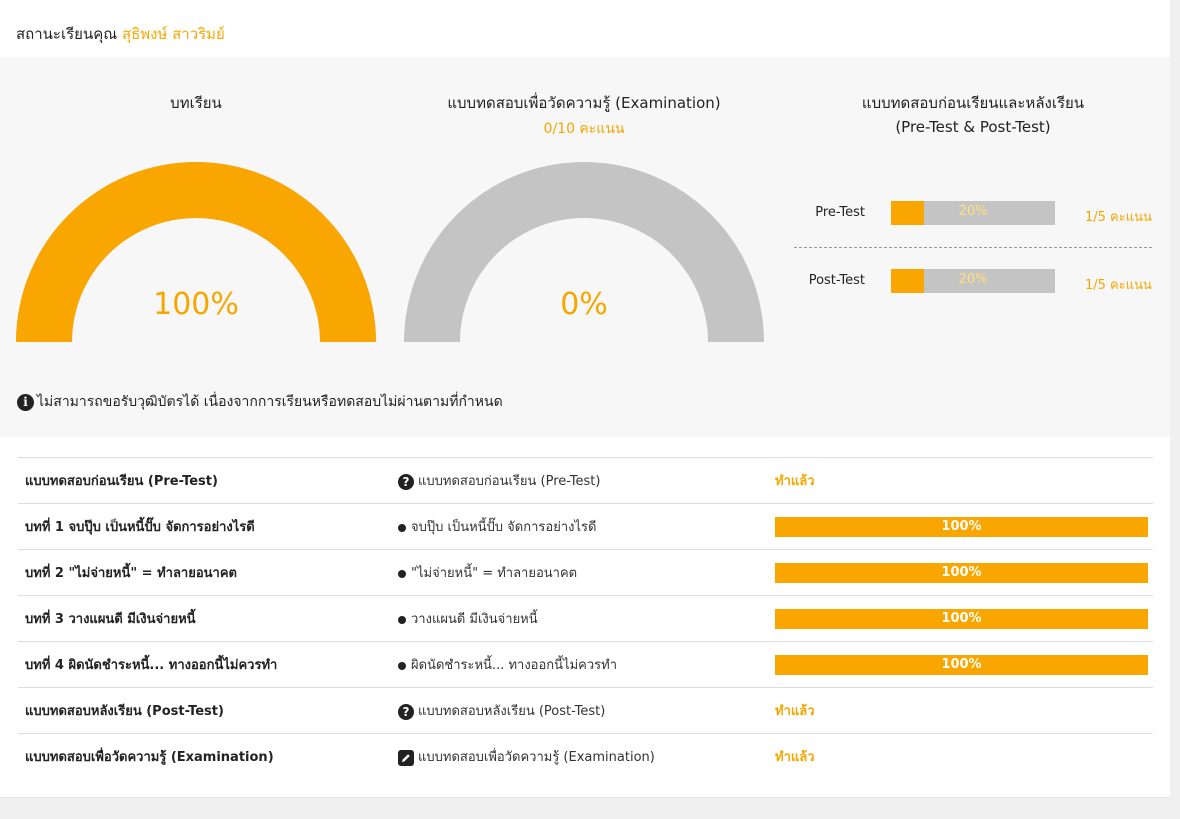  What do you see at coordinates (208, 572) in the screenshot?
I see `row-title: บทที่ 2 "ไม่จ่ายหนี้" = ทำลายอนาคต` at bounding box center [208, 572].